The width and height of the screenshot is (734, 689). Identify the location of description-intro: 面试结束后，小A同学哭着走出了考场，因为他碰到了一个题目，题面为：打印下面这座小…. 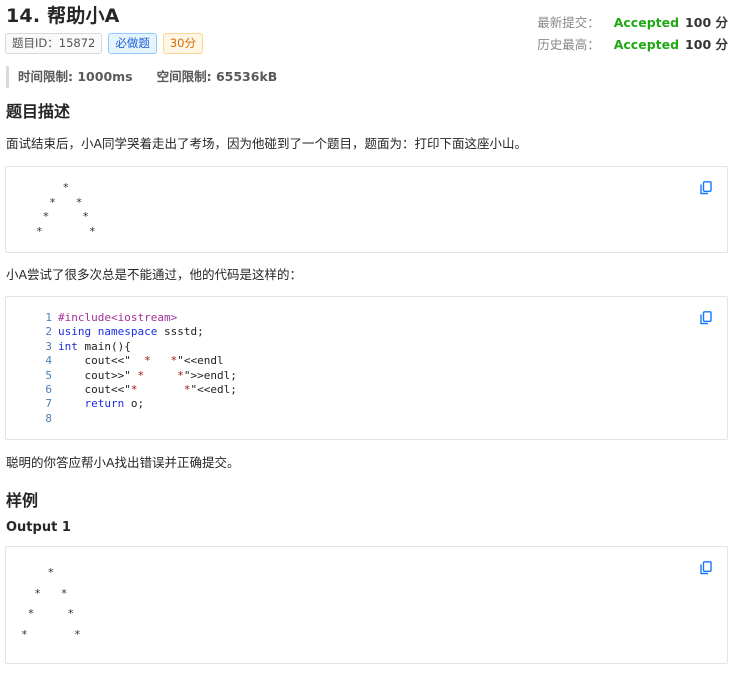
(267, 143).